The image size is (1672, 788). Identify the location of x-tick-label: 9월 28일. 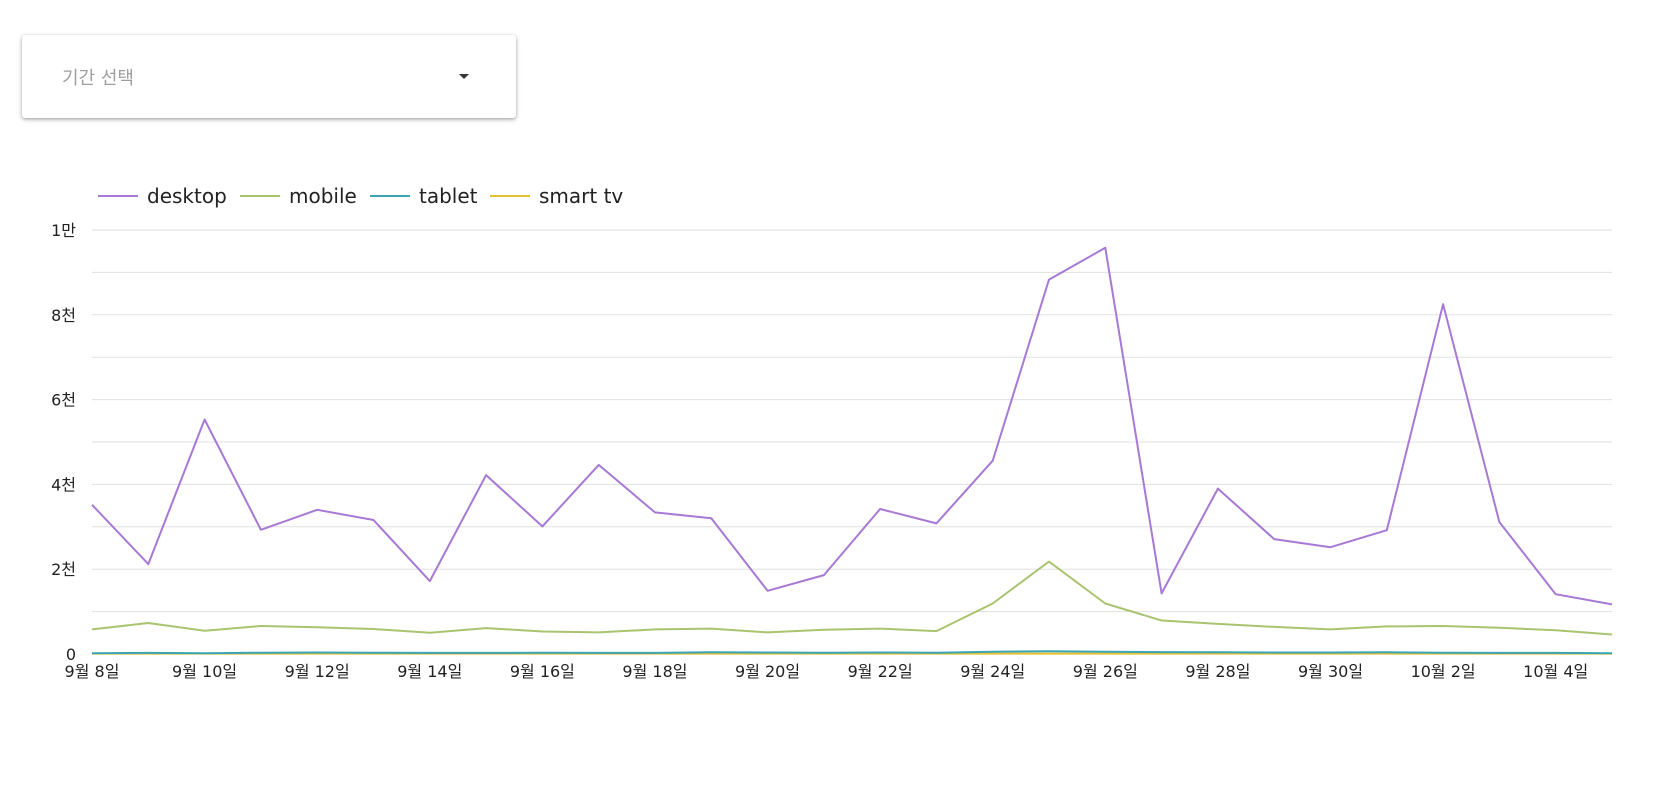
(1217, 671).